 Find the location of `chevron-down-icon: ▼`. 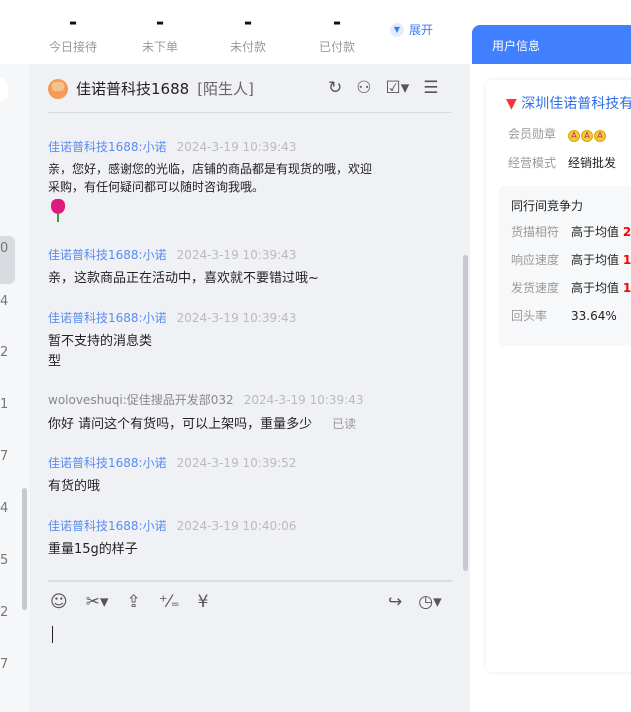

chevron-down-icon: ▼ is located at coordinates (397, 29).